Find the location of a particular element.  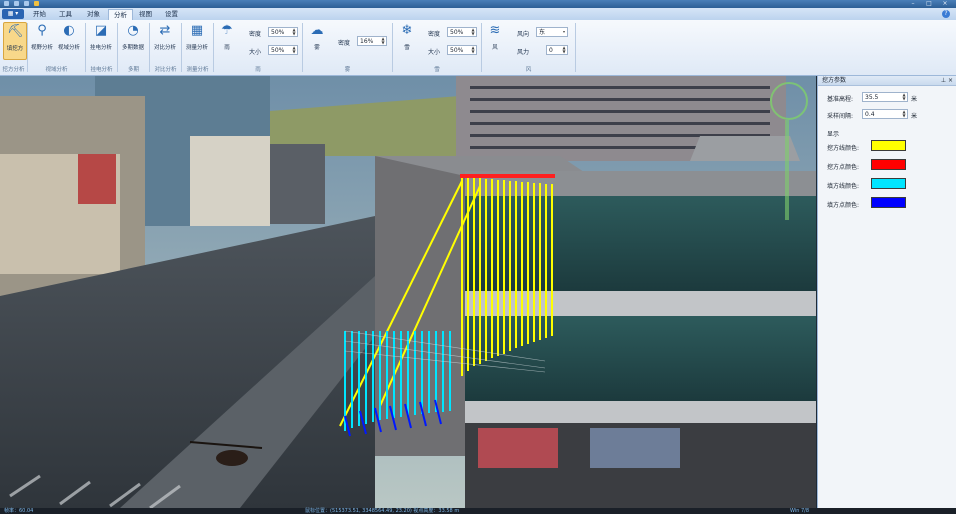

group-label: 测量分析 is located at coordinates (197, 70).